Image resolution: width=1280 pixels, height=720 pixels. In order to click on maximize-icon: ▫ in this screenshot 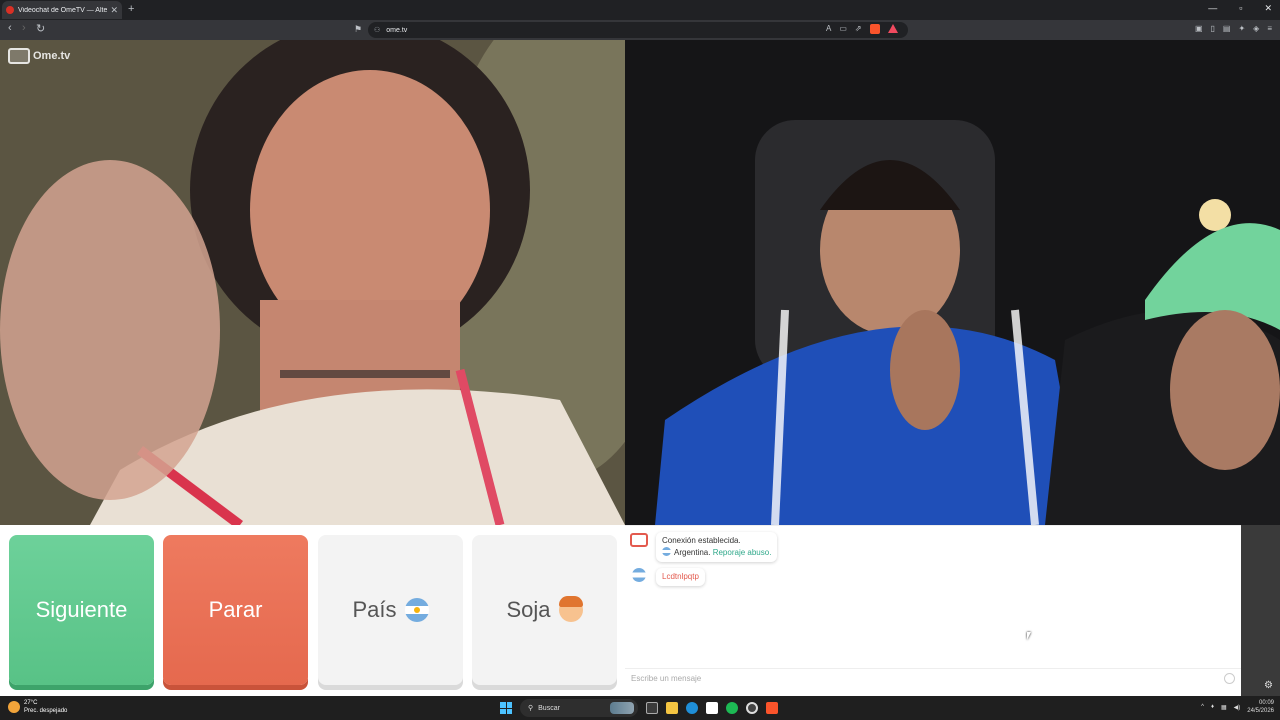, I will do `click(1240, 8)`.